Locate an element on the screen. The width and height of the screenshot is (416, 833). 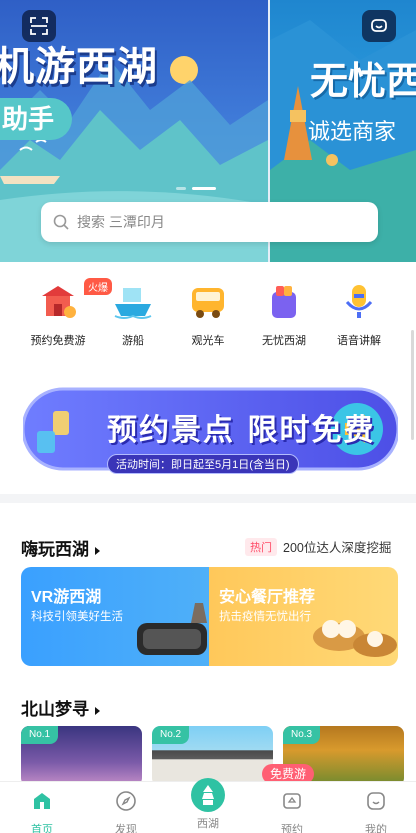
section-title-play: 嗨玩西湖 is located at coordinates (60, 547).